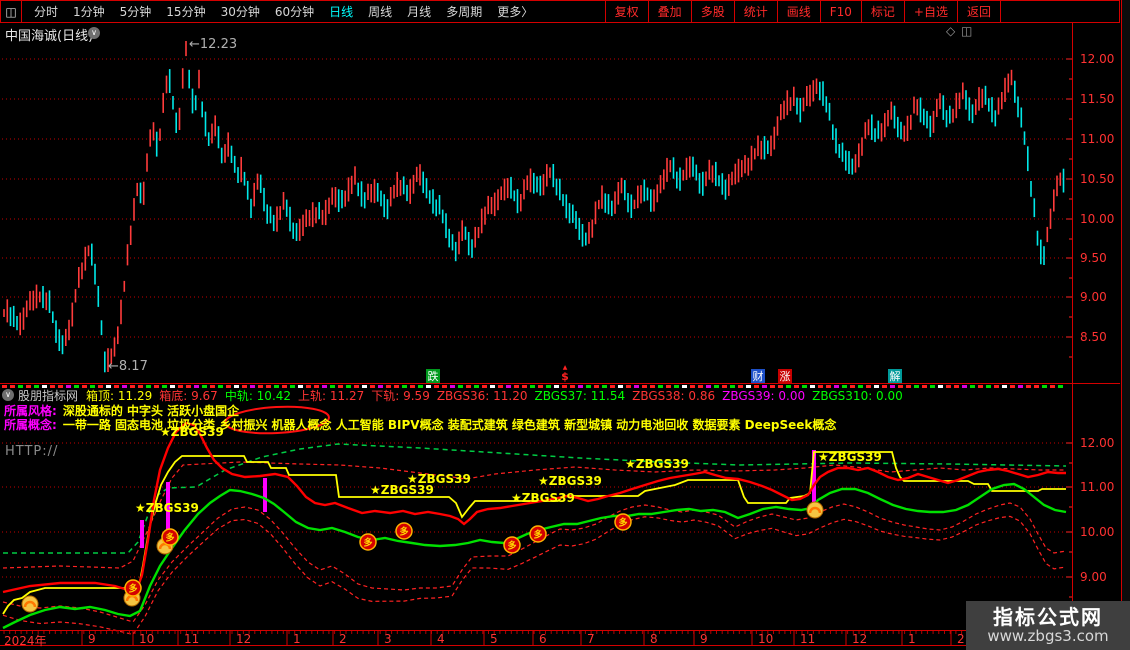  Describe the element at coordinates (128, 366) in the screenshot. I see `low-price-label: ←8.17` at that location.